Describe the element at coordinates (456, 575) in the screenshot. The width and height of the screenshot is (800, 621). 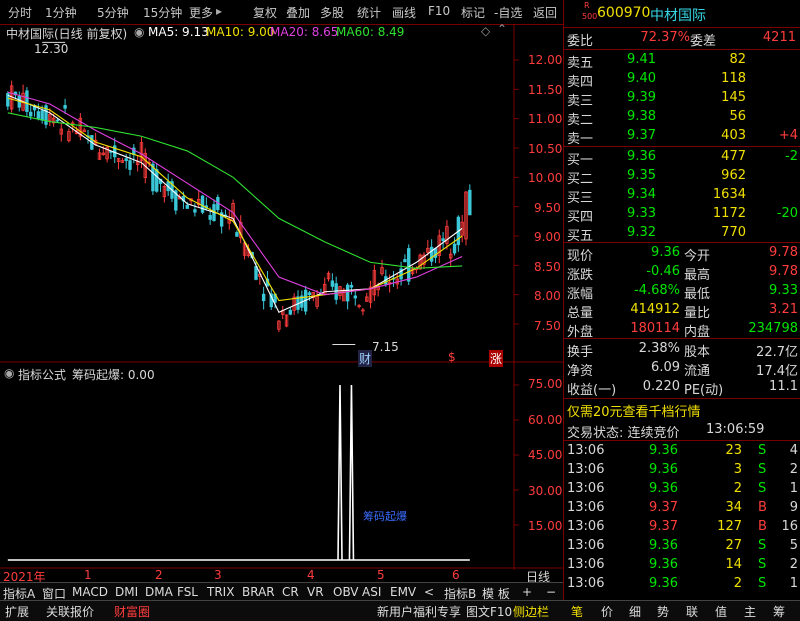
I see `date-tick: 6` at that location.